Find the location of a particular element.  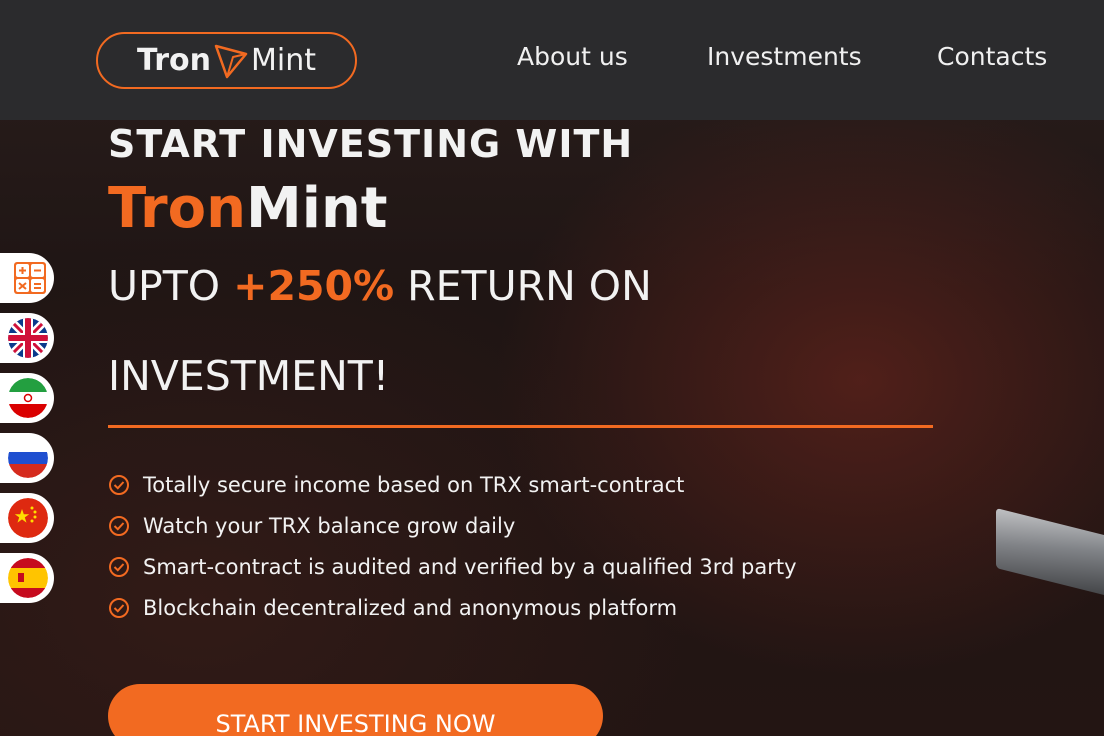

rail-calculator is located at coordinates (27, 278).